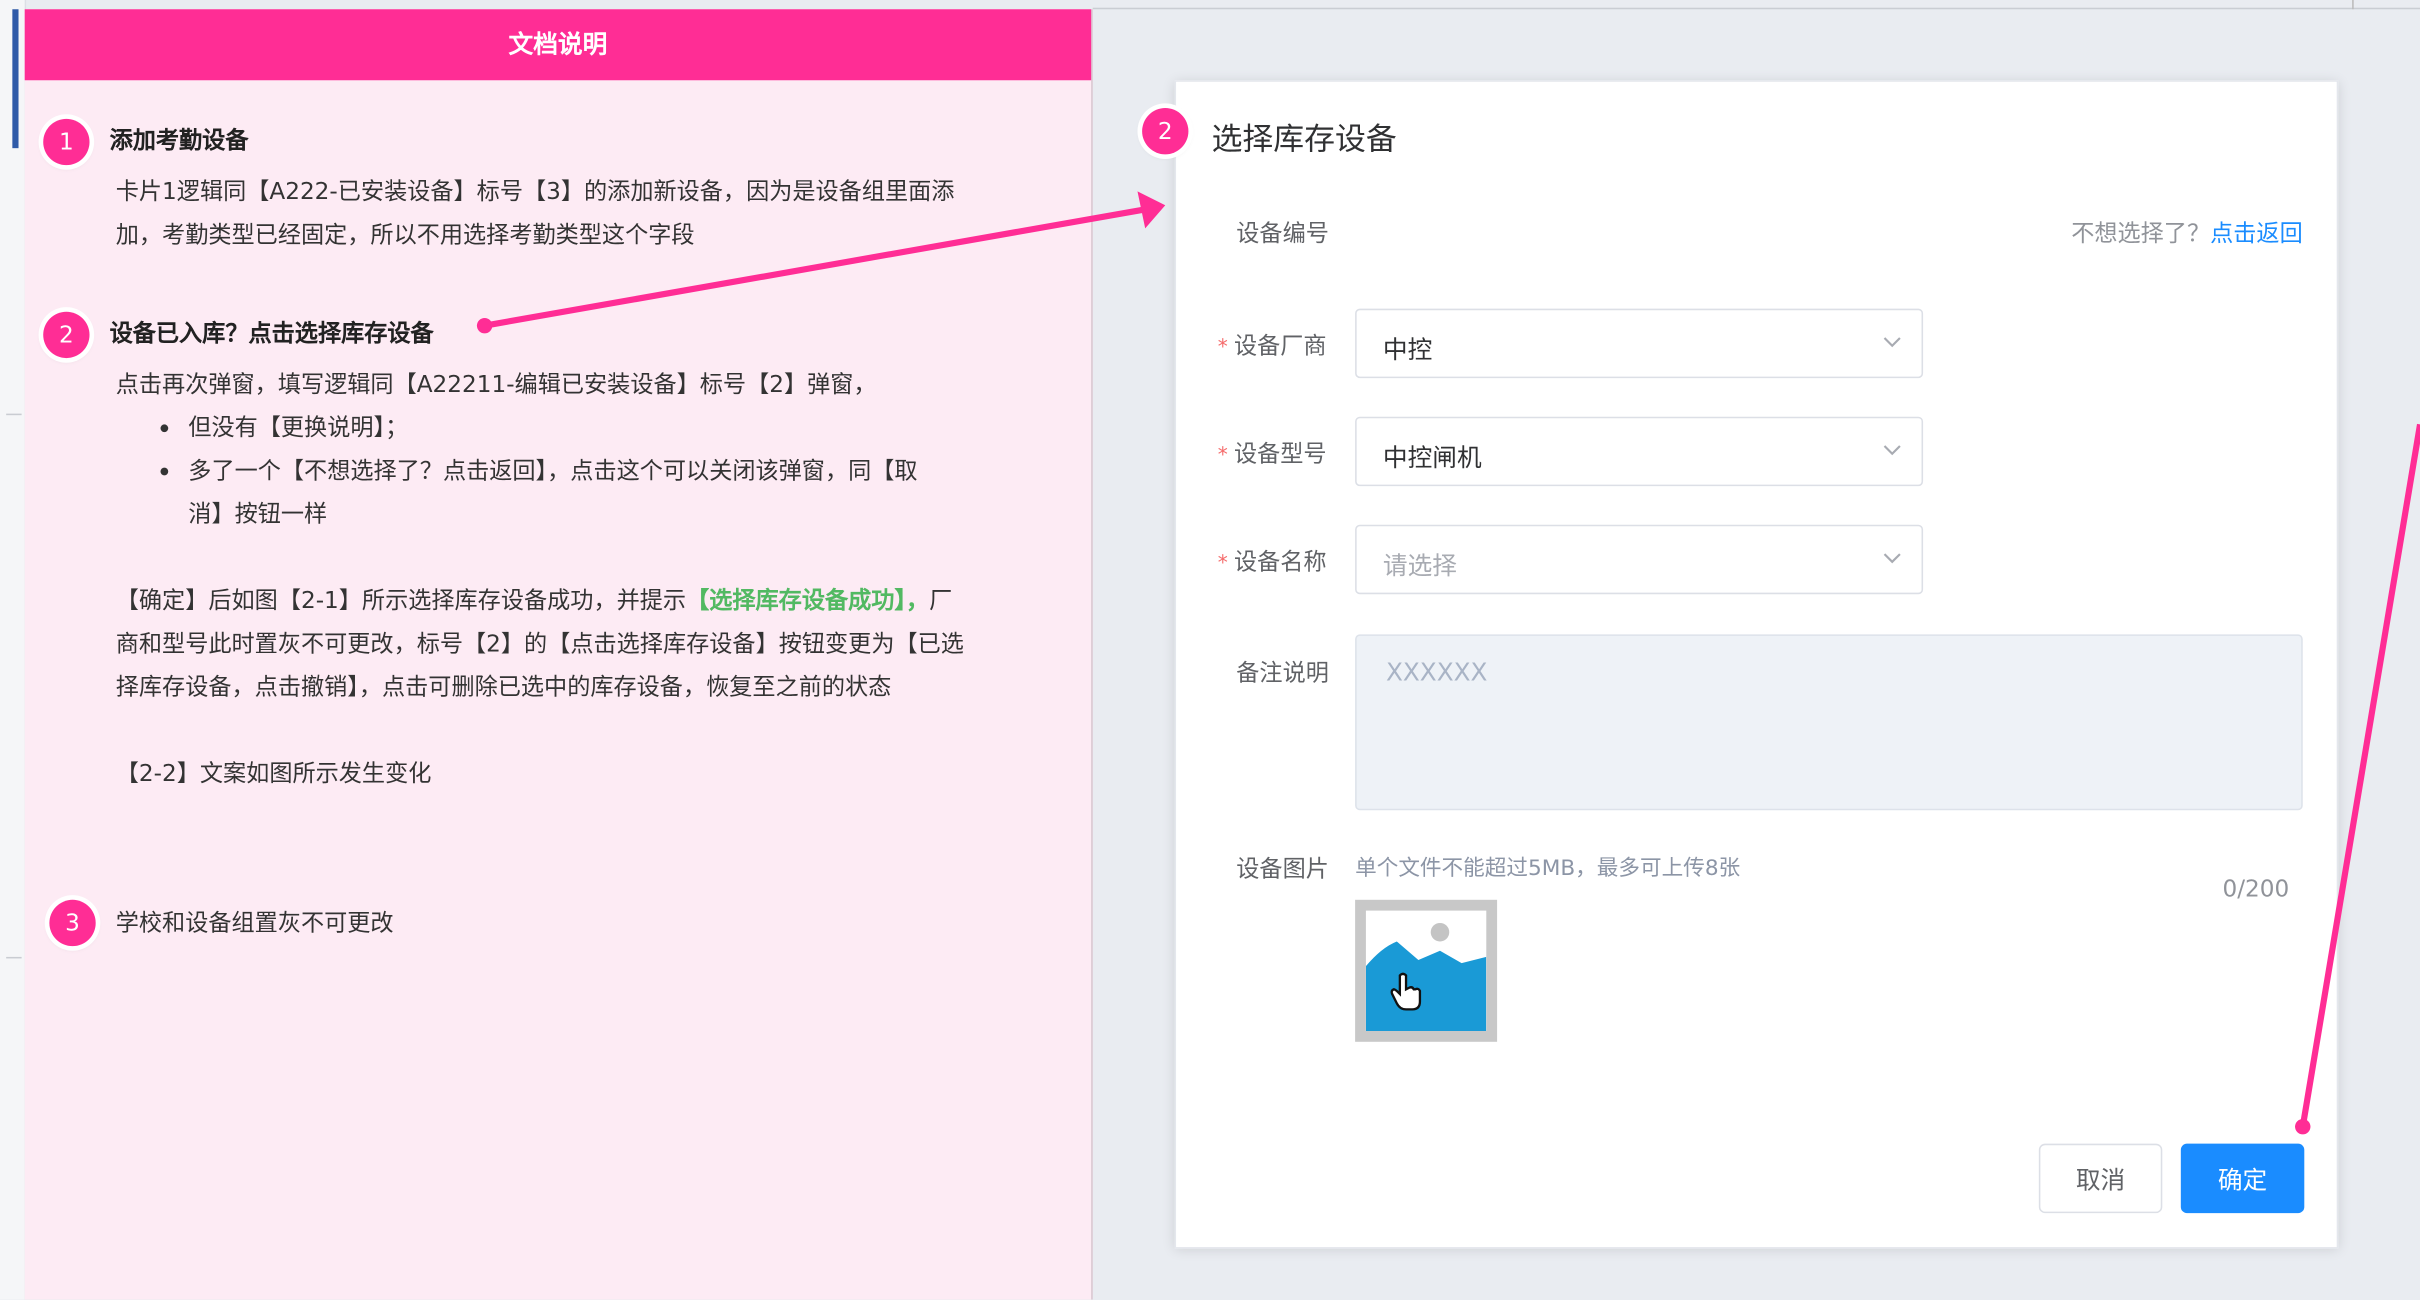  I want to click on section-2-badge: 2, so click(66, 335).